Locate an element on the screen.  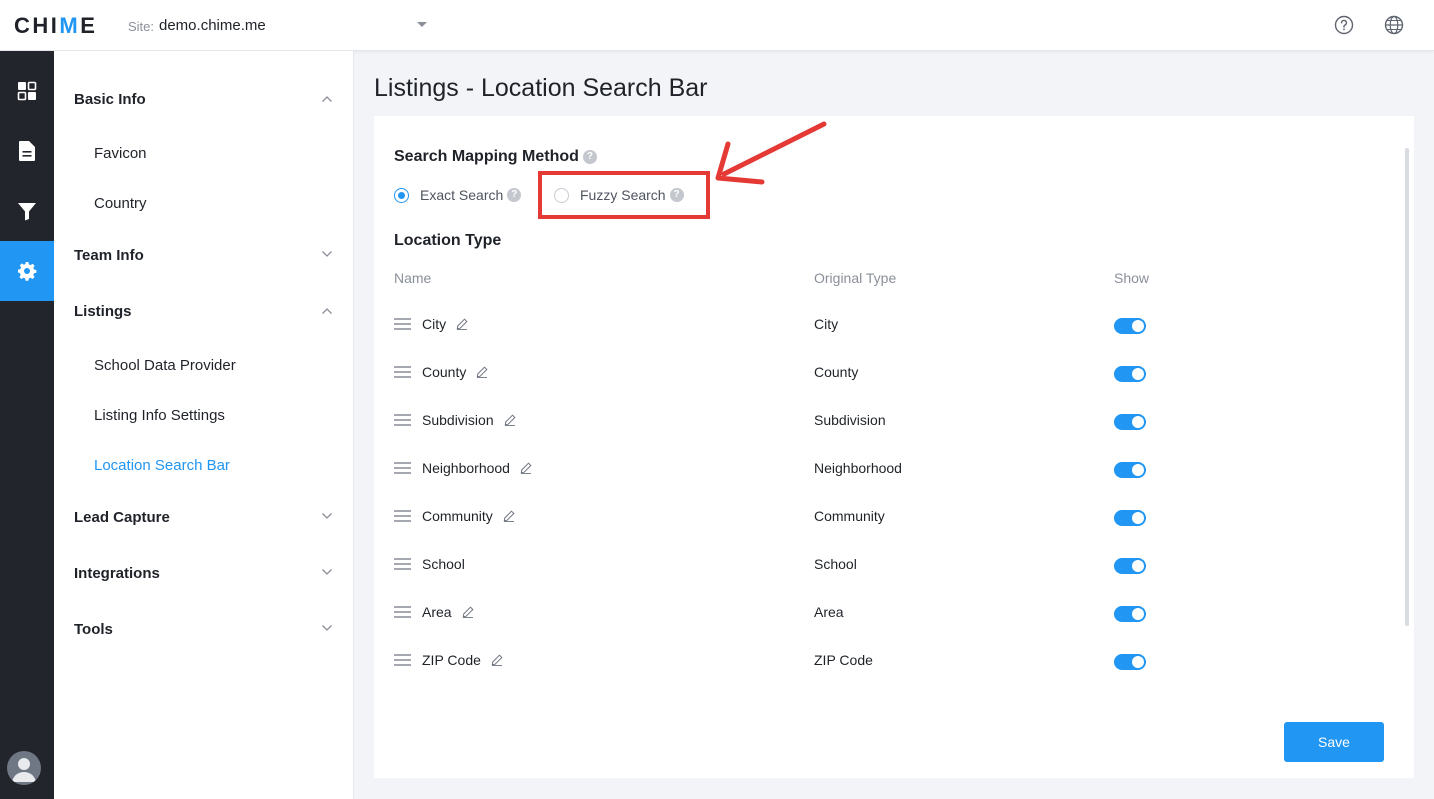
menu-group-team-info: Team Info is located at coordinates (109, 255).